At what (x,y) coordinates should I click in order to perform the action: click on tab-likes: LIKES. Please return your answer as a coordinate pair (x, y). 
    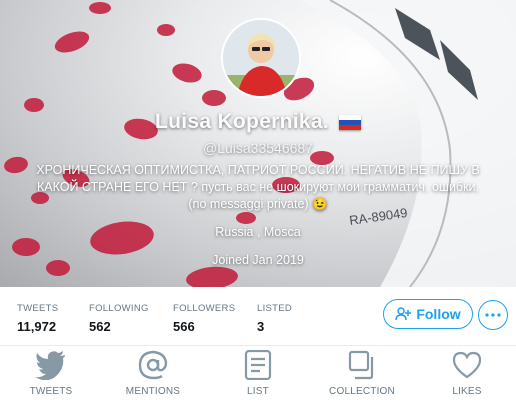
    Looking at the image, I should click on (467, 373).